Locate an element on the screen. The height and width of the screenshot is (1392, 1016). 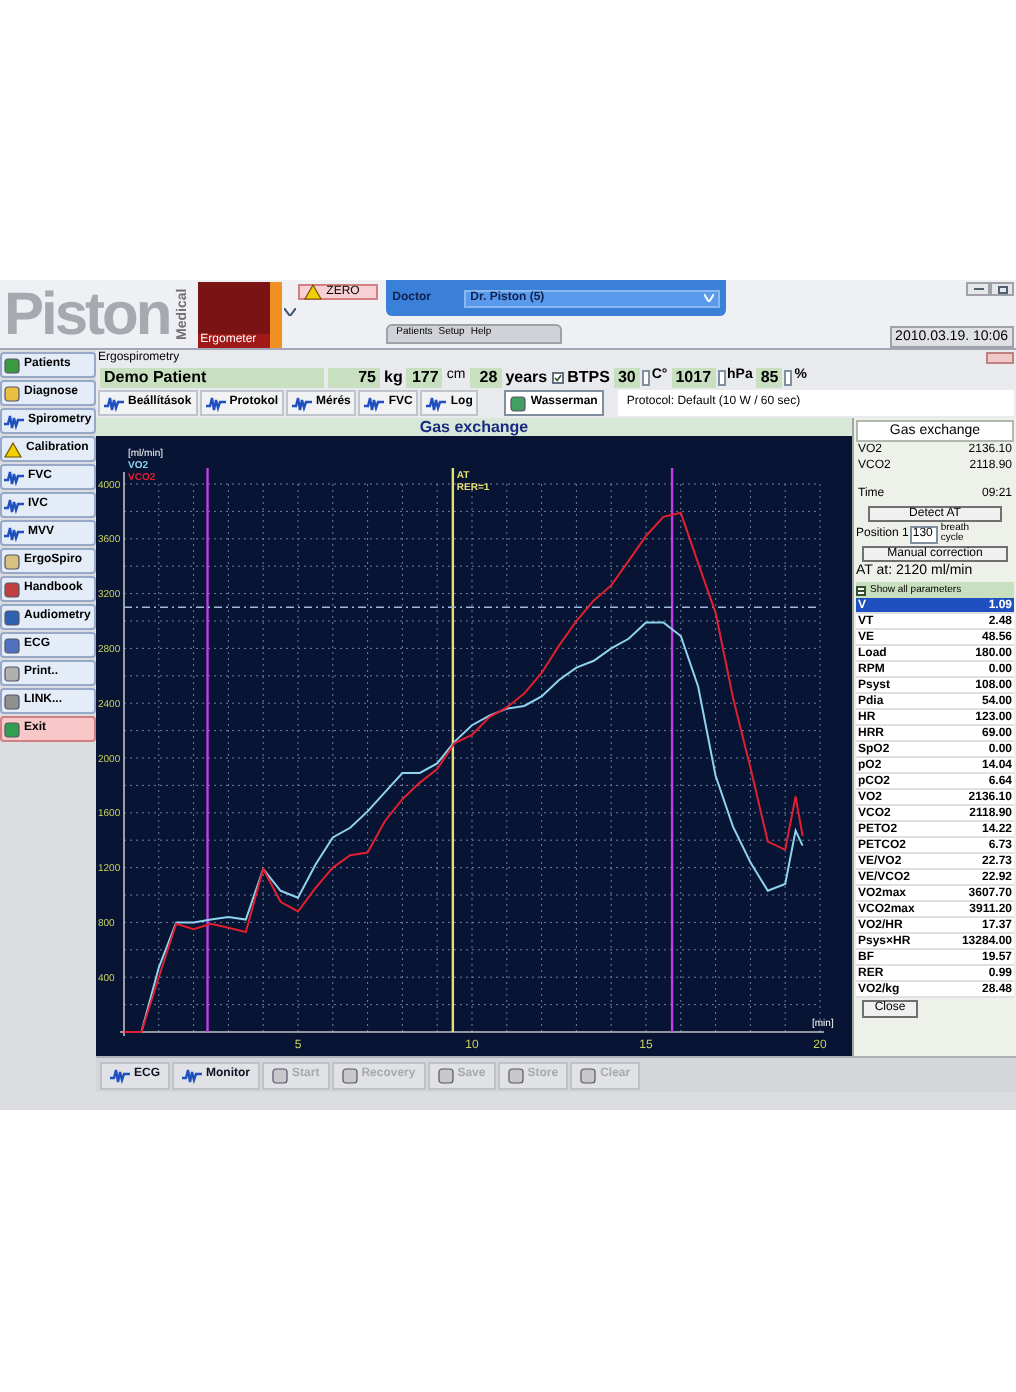
btps-checkbox is located at coordinates (557, 377).